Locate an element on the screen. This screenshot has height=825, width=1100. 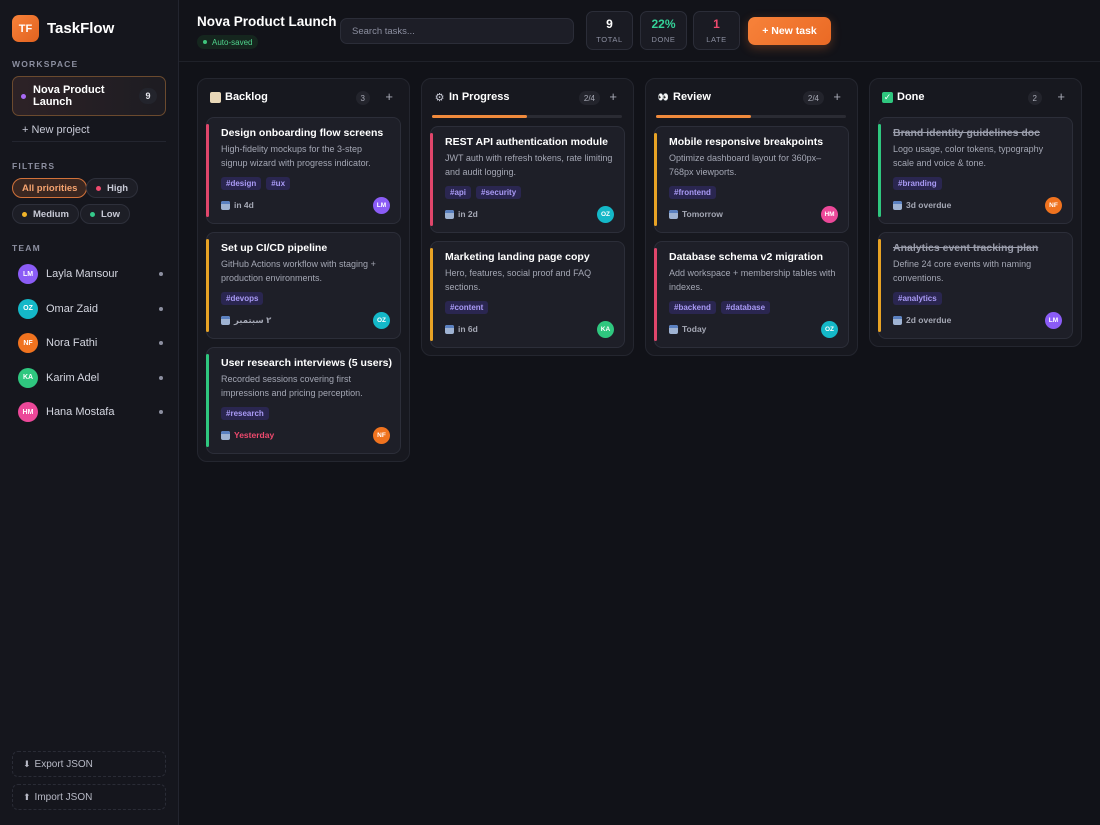
avatar: KA is located at coordinates (28, 377).